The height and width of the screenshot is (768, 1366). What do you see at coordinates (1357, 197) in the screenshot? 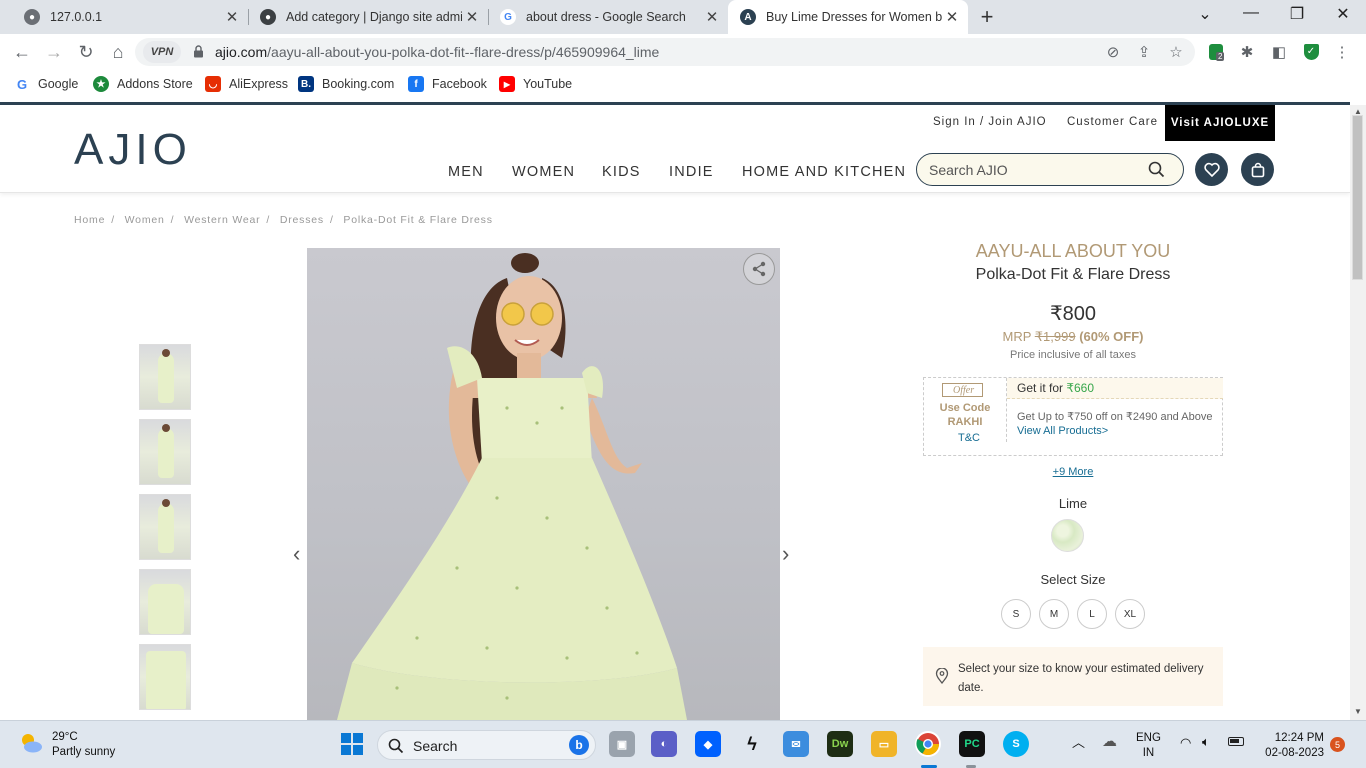
I see `scrollbar-thumb` at bounding box center [1357, 197].